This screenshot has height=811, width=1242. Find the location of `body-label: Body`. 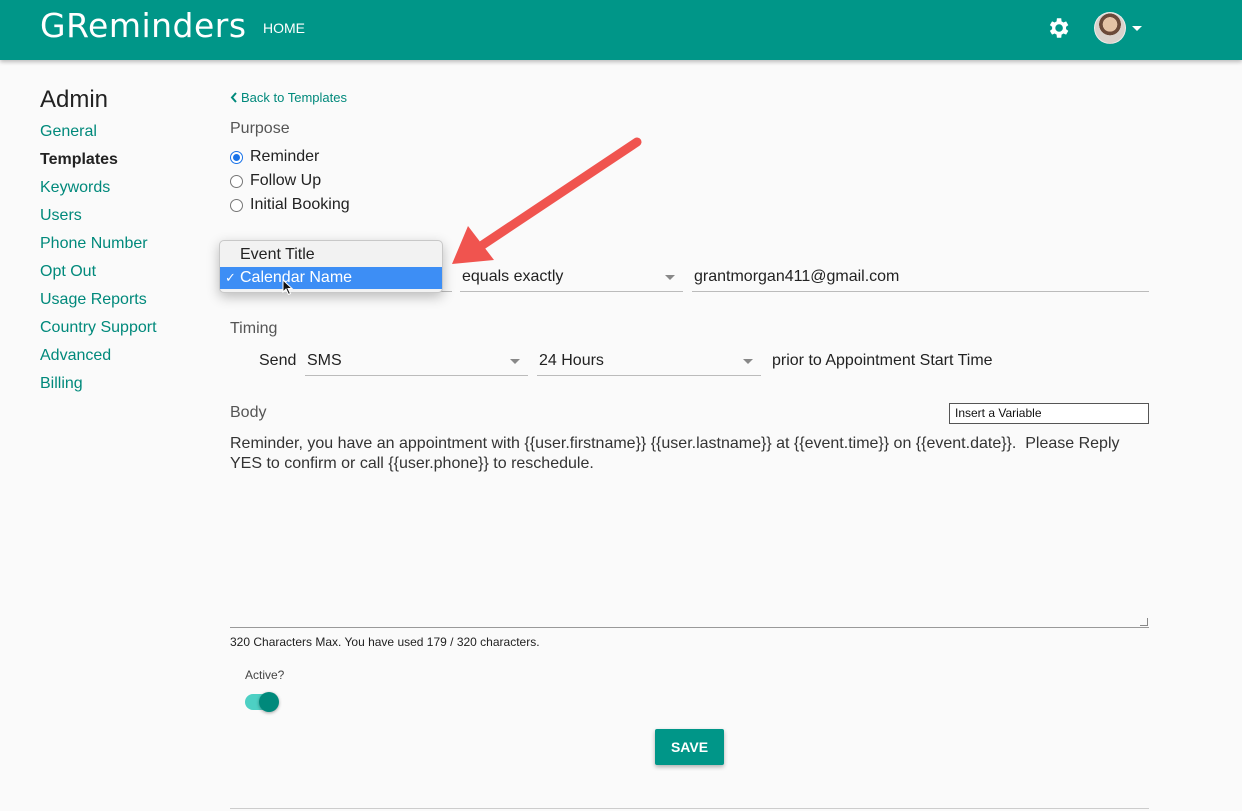

body-label: Body is located at coordinates (248, 412).